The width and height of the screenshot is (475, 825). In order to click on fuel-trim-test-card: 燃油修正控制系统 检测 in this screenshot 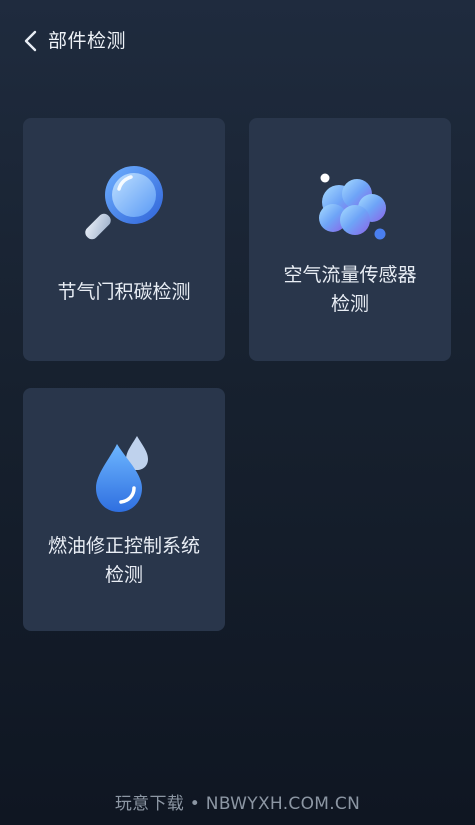, I will do `click(124, 509)`.